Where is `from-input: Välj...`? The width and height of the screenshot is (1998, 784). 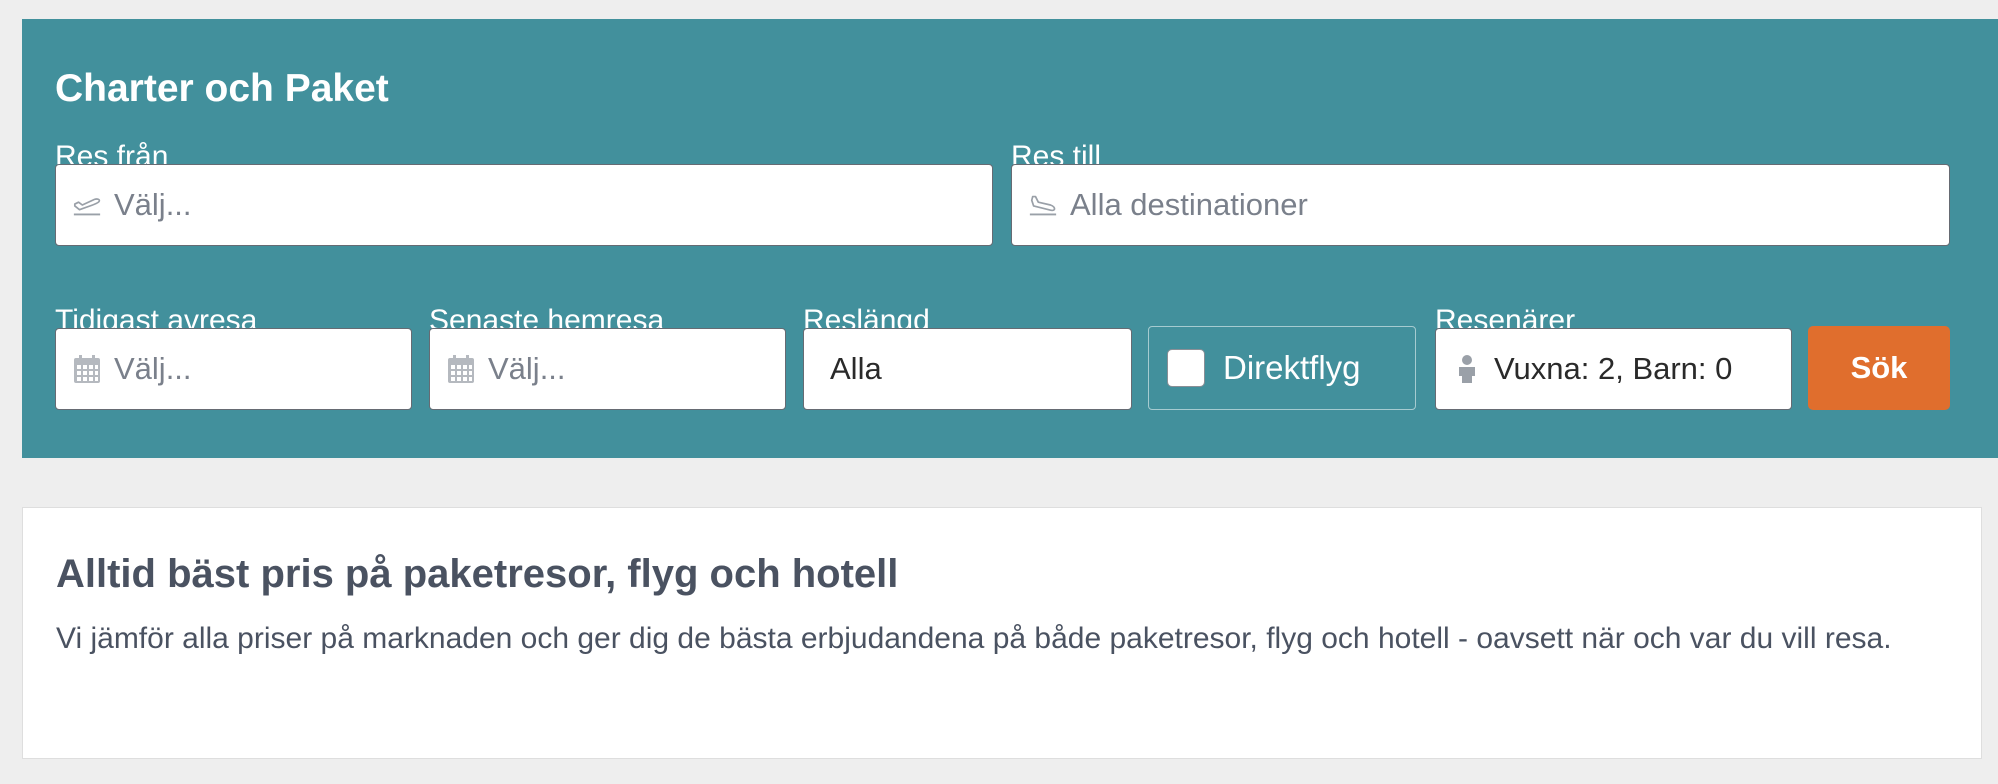
from-input: Välj... is located at coordinates (524, 205).